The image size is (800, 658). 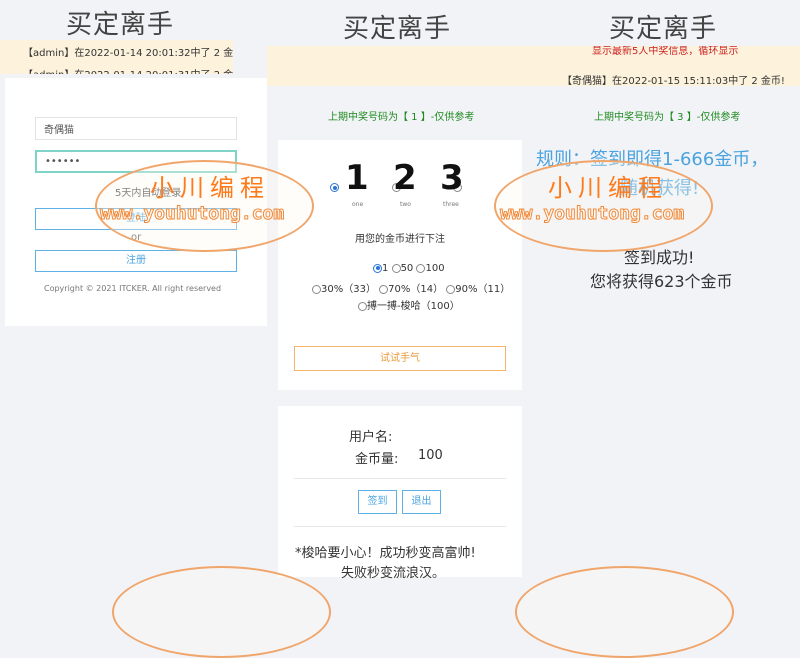 I want to click on gamble-radio, so click(x=362, y=306).